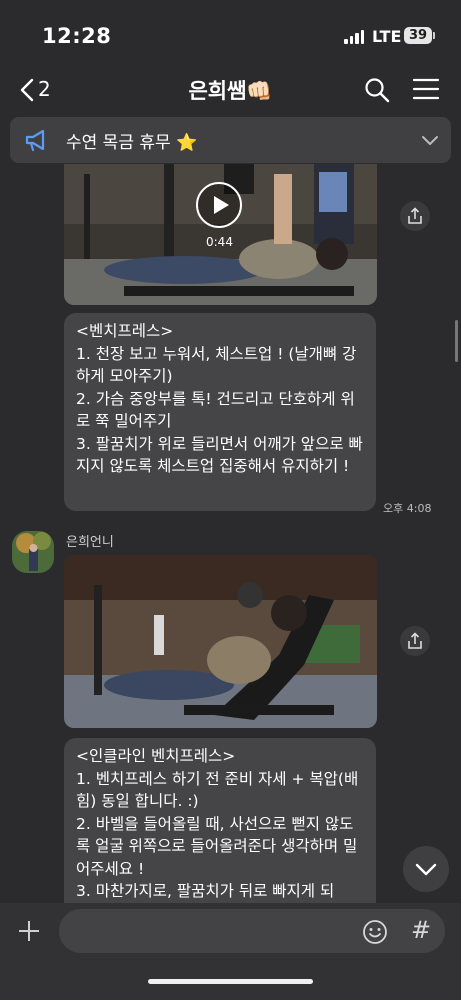  I want to click on play-icon, so click(221, 205).